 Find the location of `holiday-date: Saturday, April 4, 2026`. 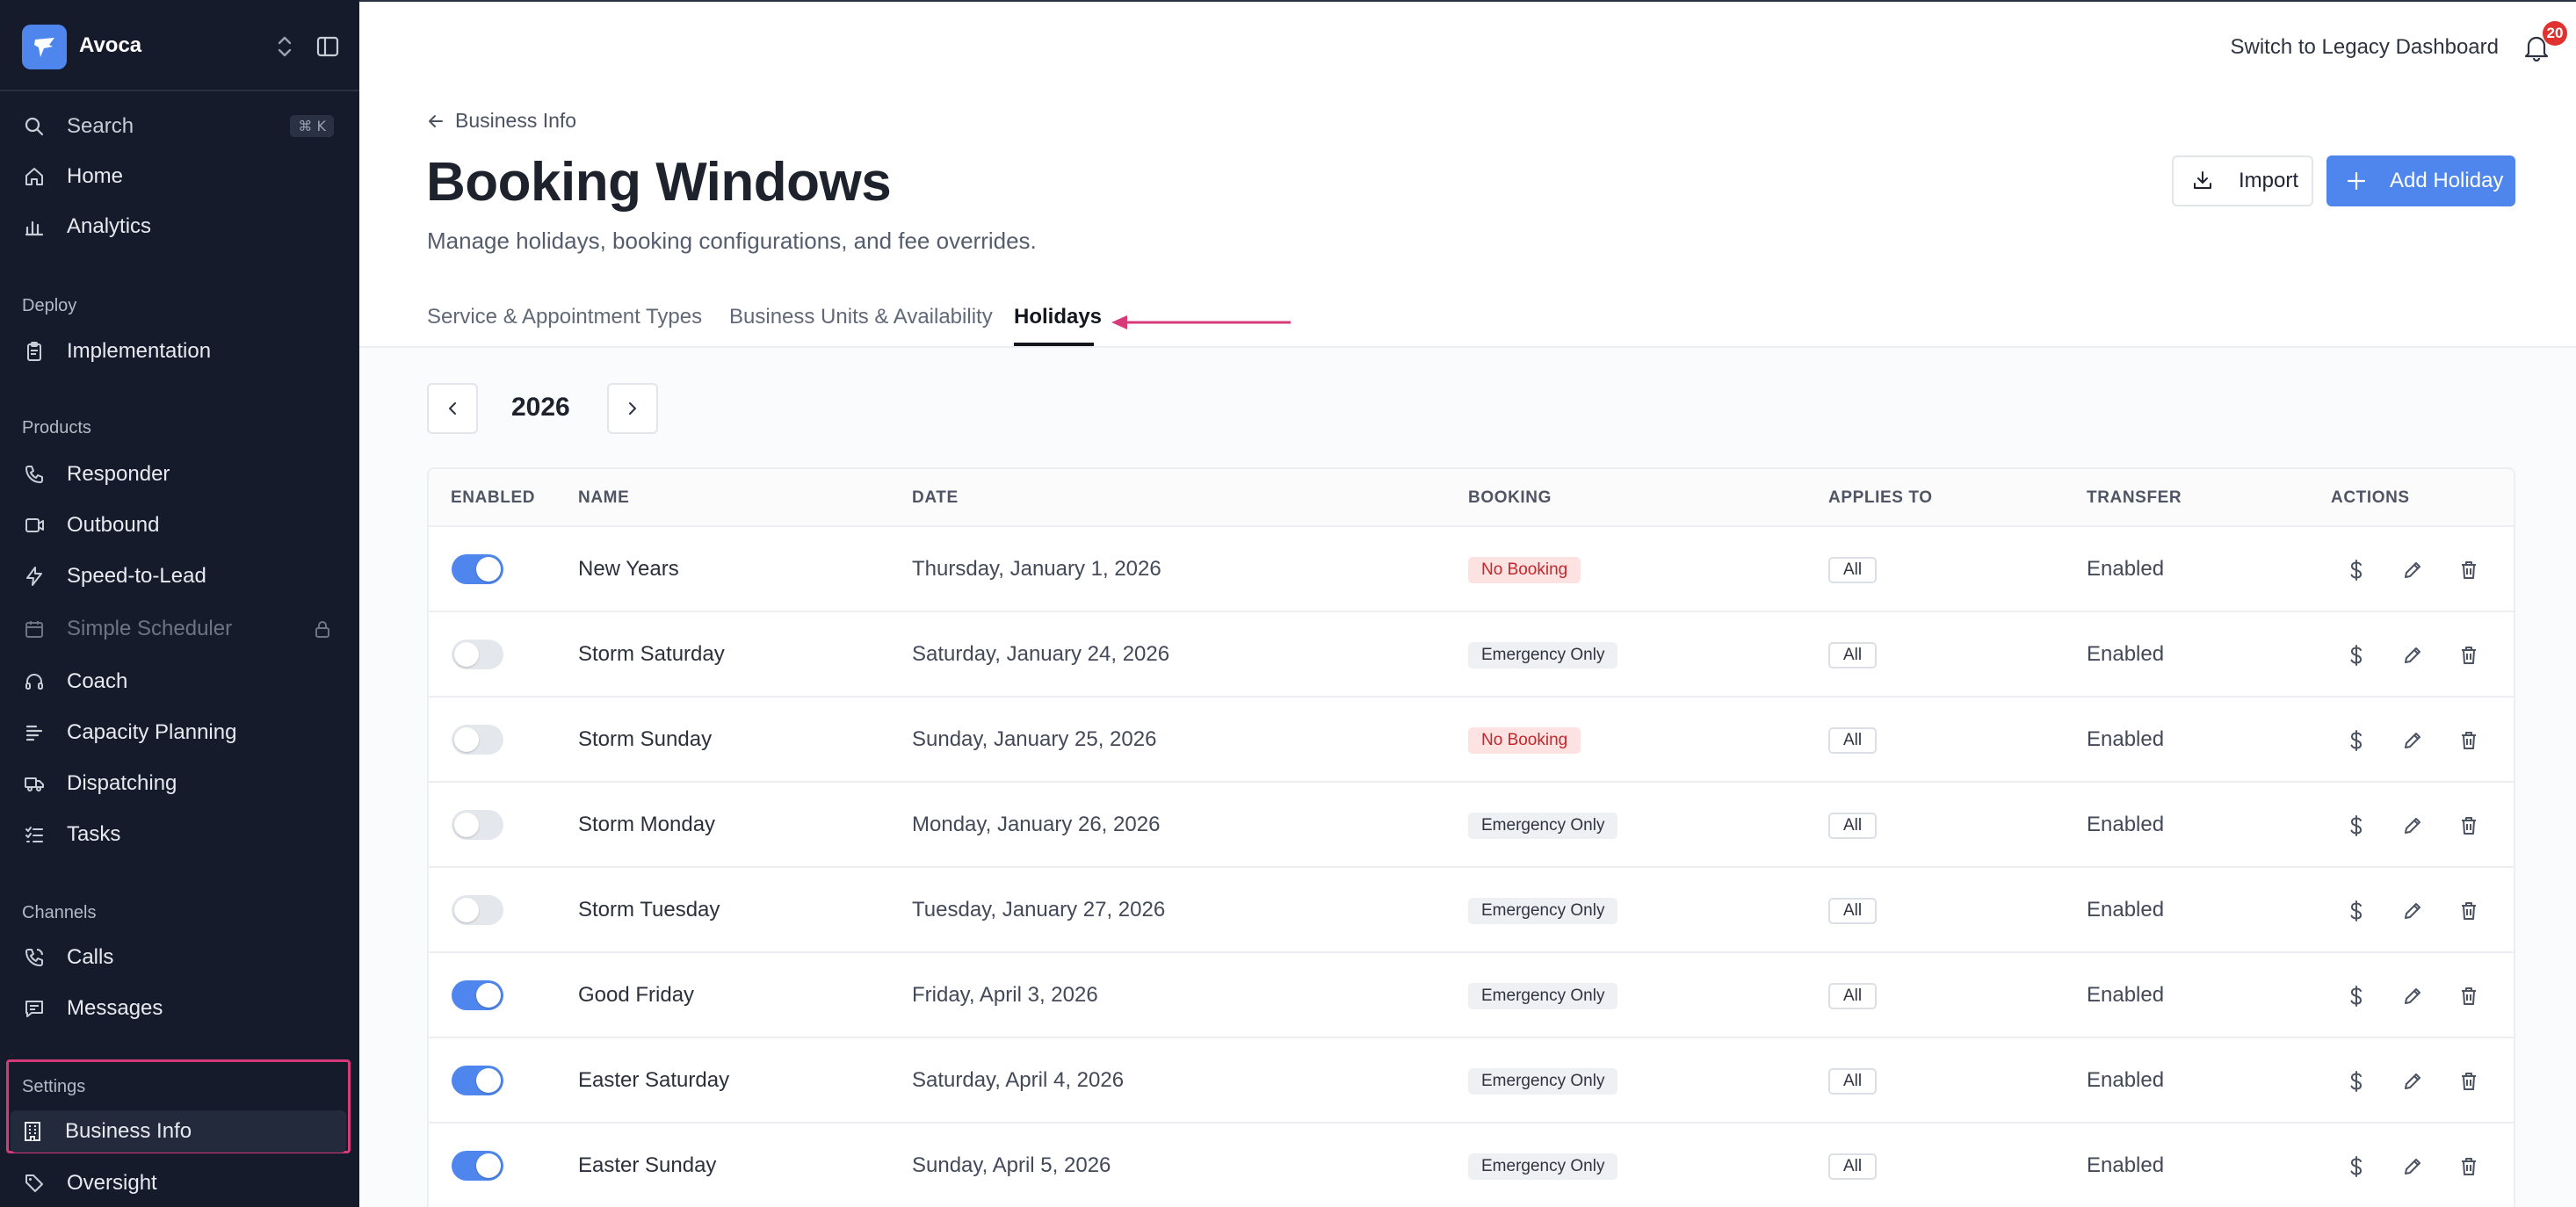

holiday-date: Saturday, April 4, 2026 is located at coordinates (1018, 1080).